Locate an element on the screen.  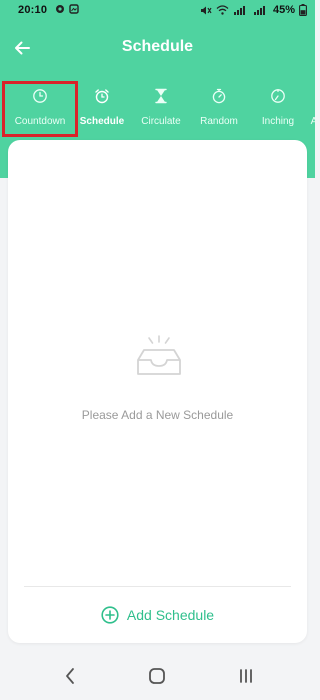
battery-icon is located at coordinates (303, 10).